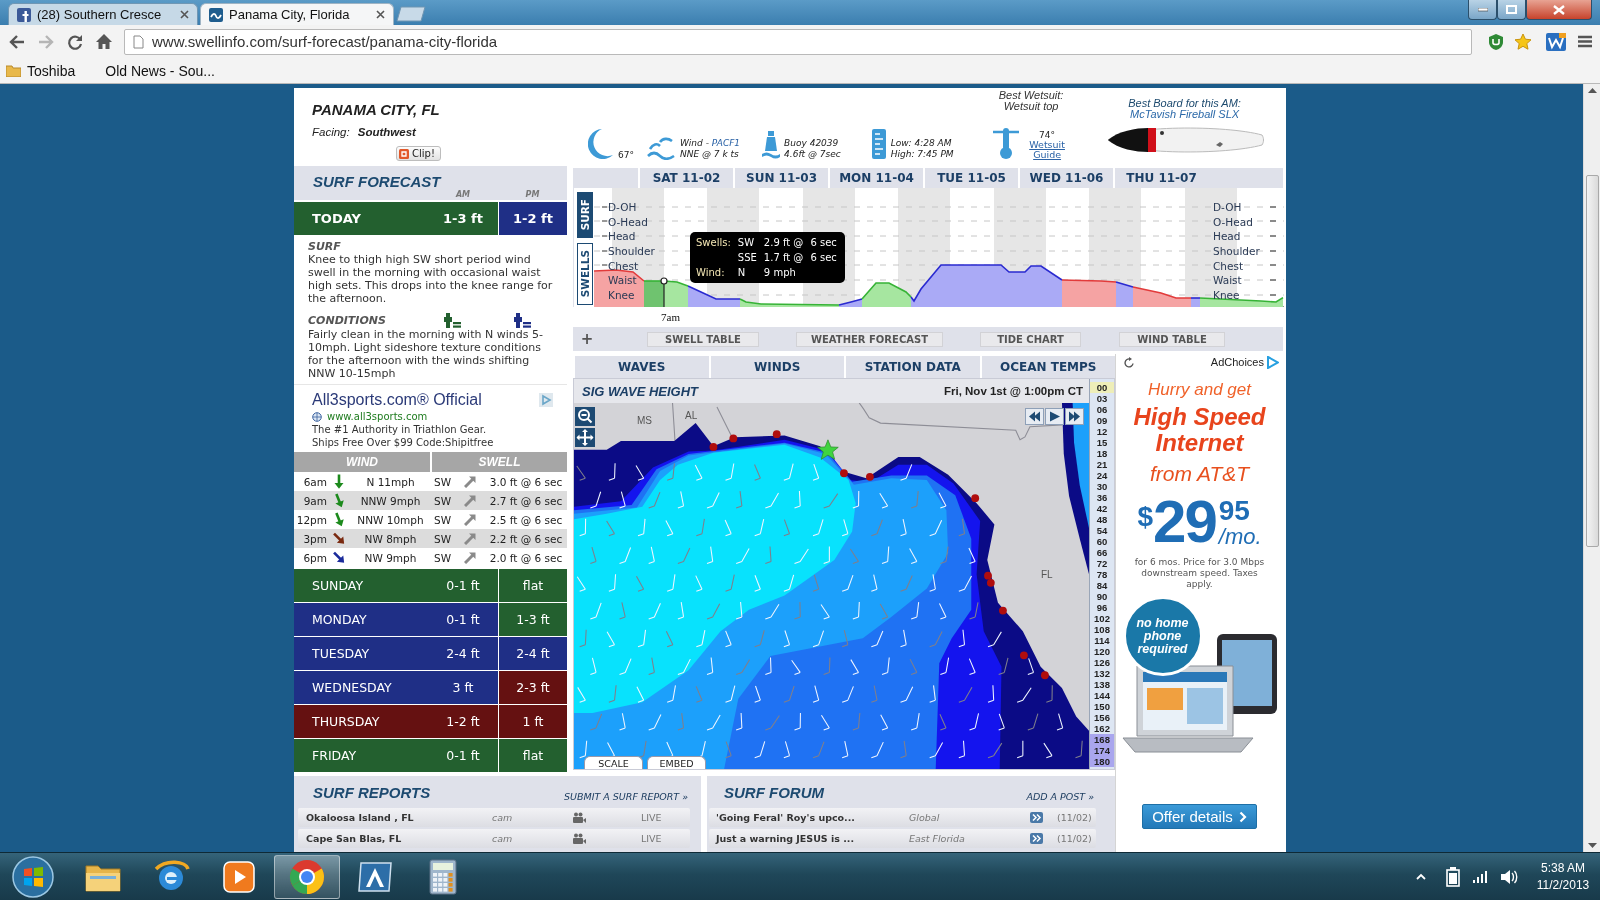 This screenshot has height=900, width=1600. What do you see at coordinates (1102, 596) in the screenshot?
I see `forecast-hour: 90` at bounding box center [1102, 596].